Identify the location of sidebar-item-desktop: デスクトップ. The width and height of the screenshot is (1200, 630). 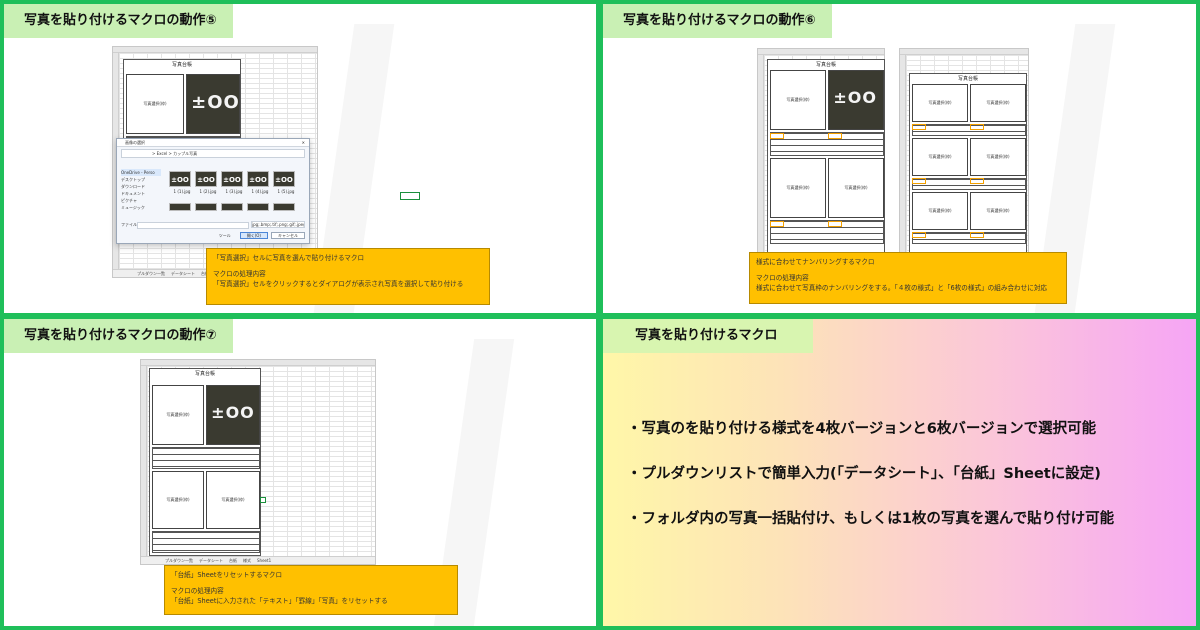
(141, 179).